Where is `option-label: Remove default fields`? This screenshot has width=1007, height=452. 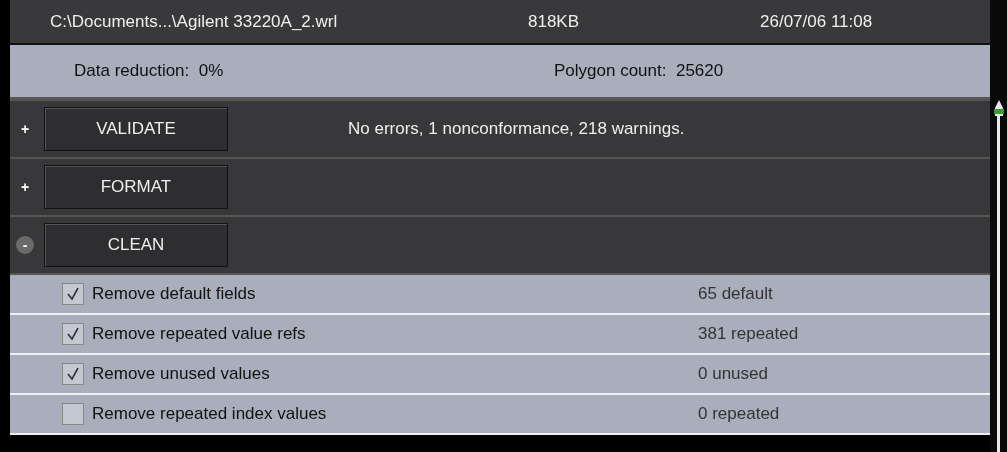
option-label: Remove default fields is located at coordinates (174, 294).